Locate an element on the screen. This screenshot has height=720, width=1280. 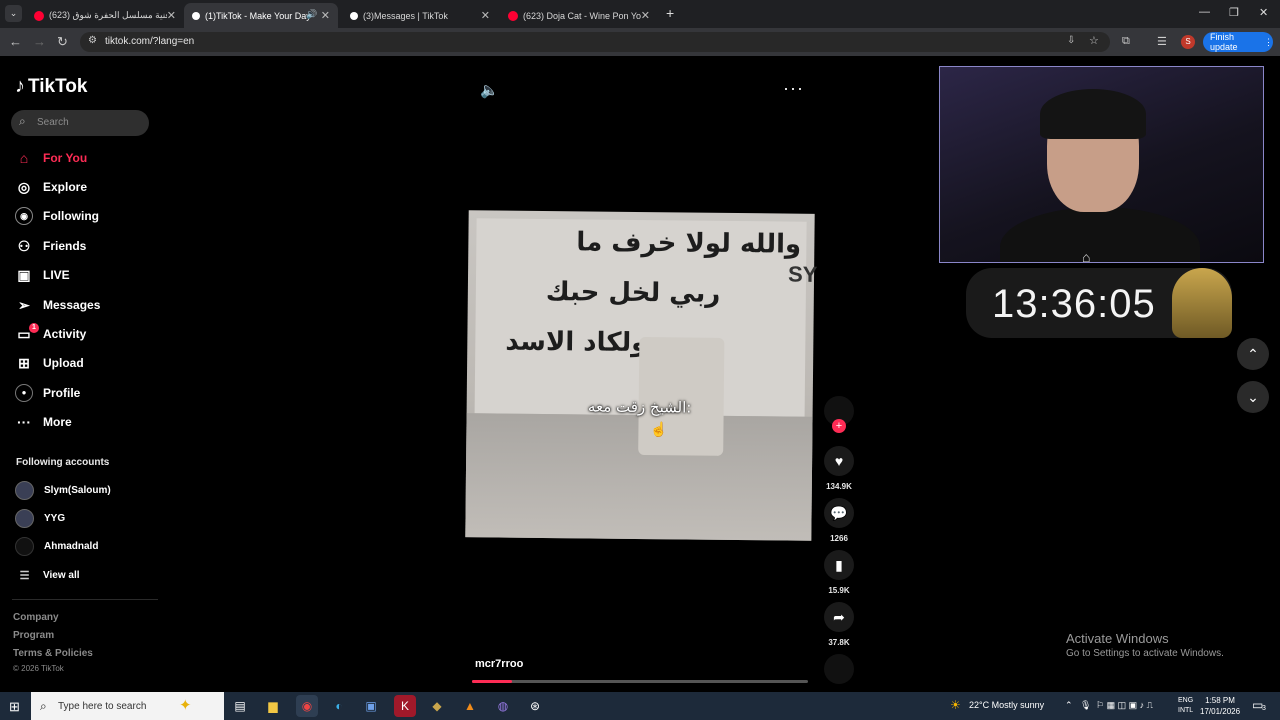
back-button: ← is located at coordinates (15, 41).